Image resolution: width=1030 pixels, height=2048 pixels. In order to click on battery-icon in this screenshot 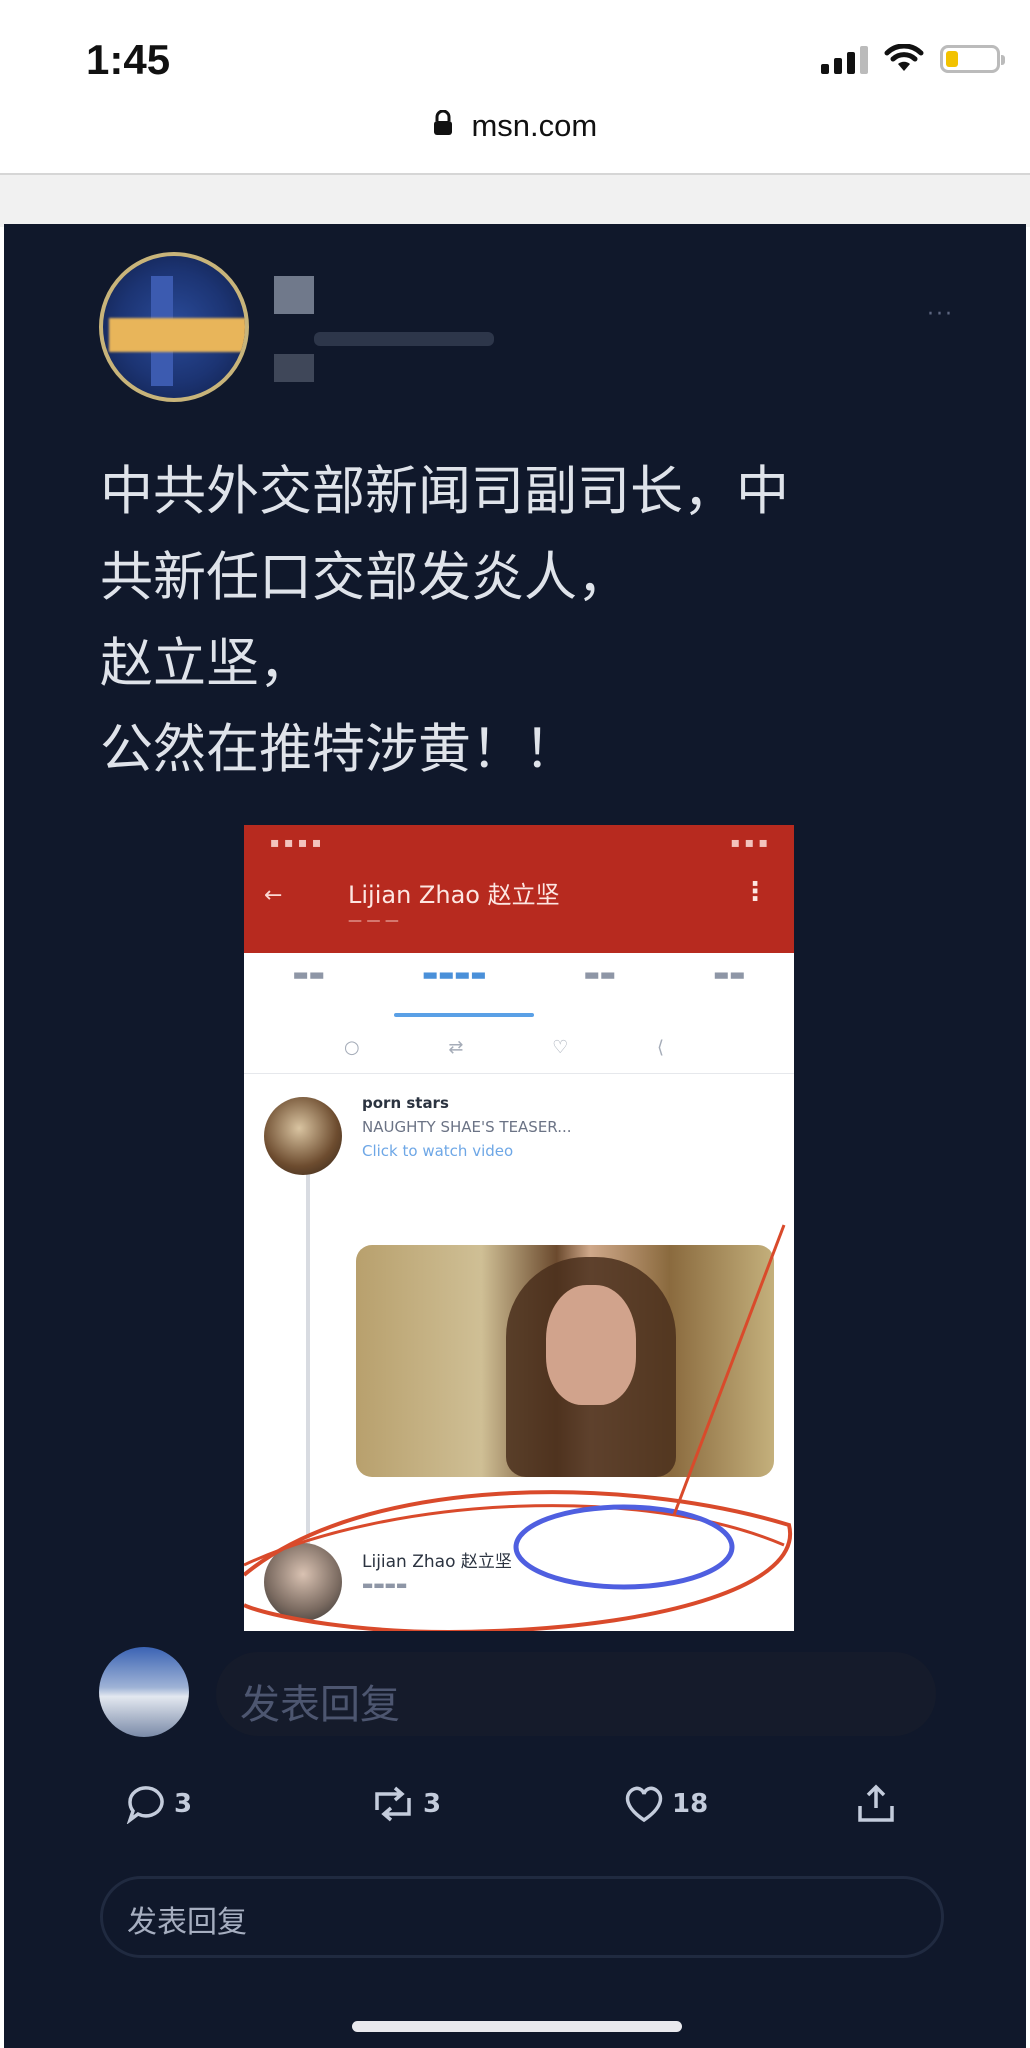, I will do `click(972, 59)`.